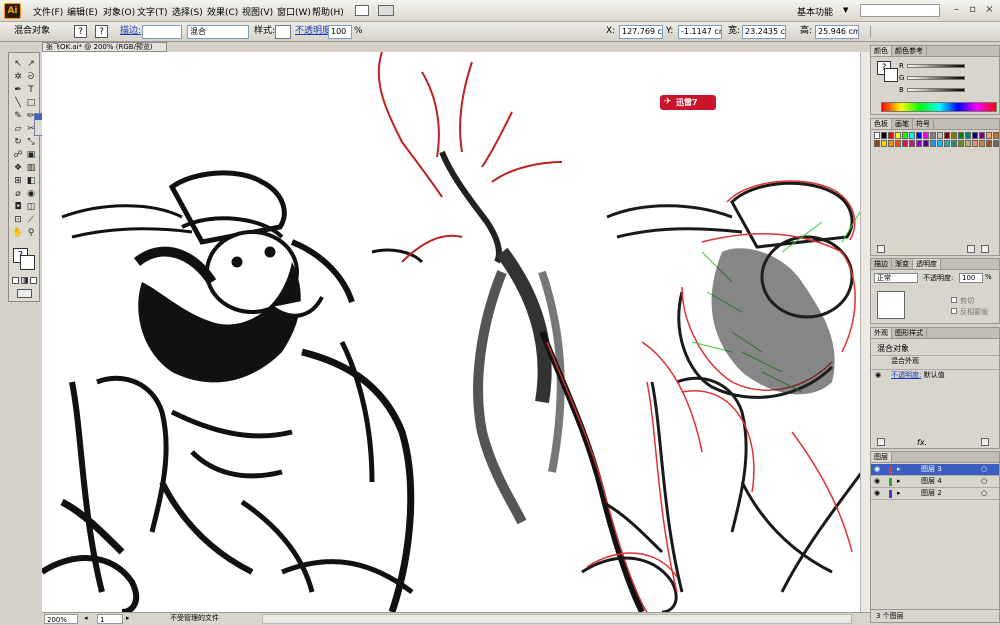 The width and height of the screenshot is (1000, 625). What do you see at coordinates (86, 618) in the screenshot?
I see `first-artboard-icon: ◂` at bounding box center [86, 618].